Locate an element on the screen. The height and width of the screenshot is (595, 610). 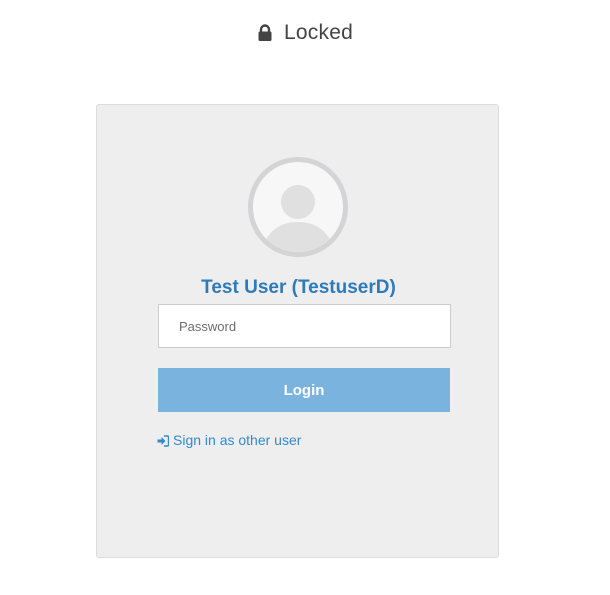
user-avatar-icon is located at coordinates (298, 207).